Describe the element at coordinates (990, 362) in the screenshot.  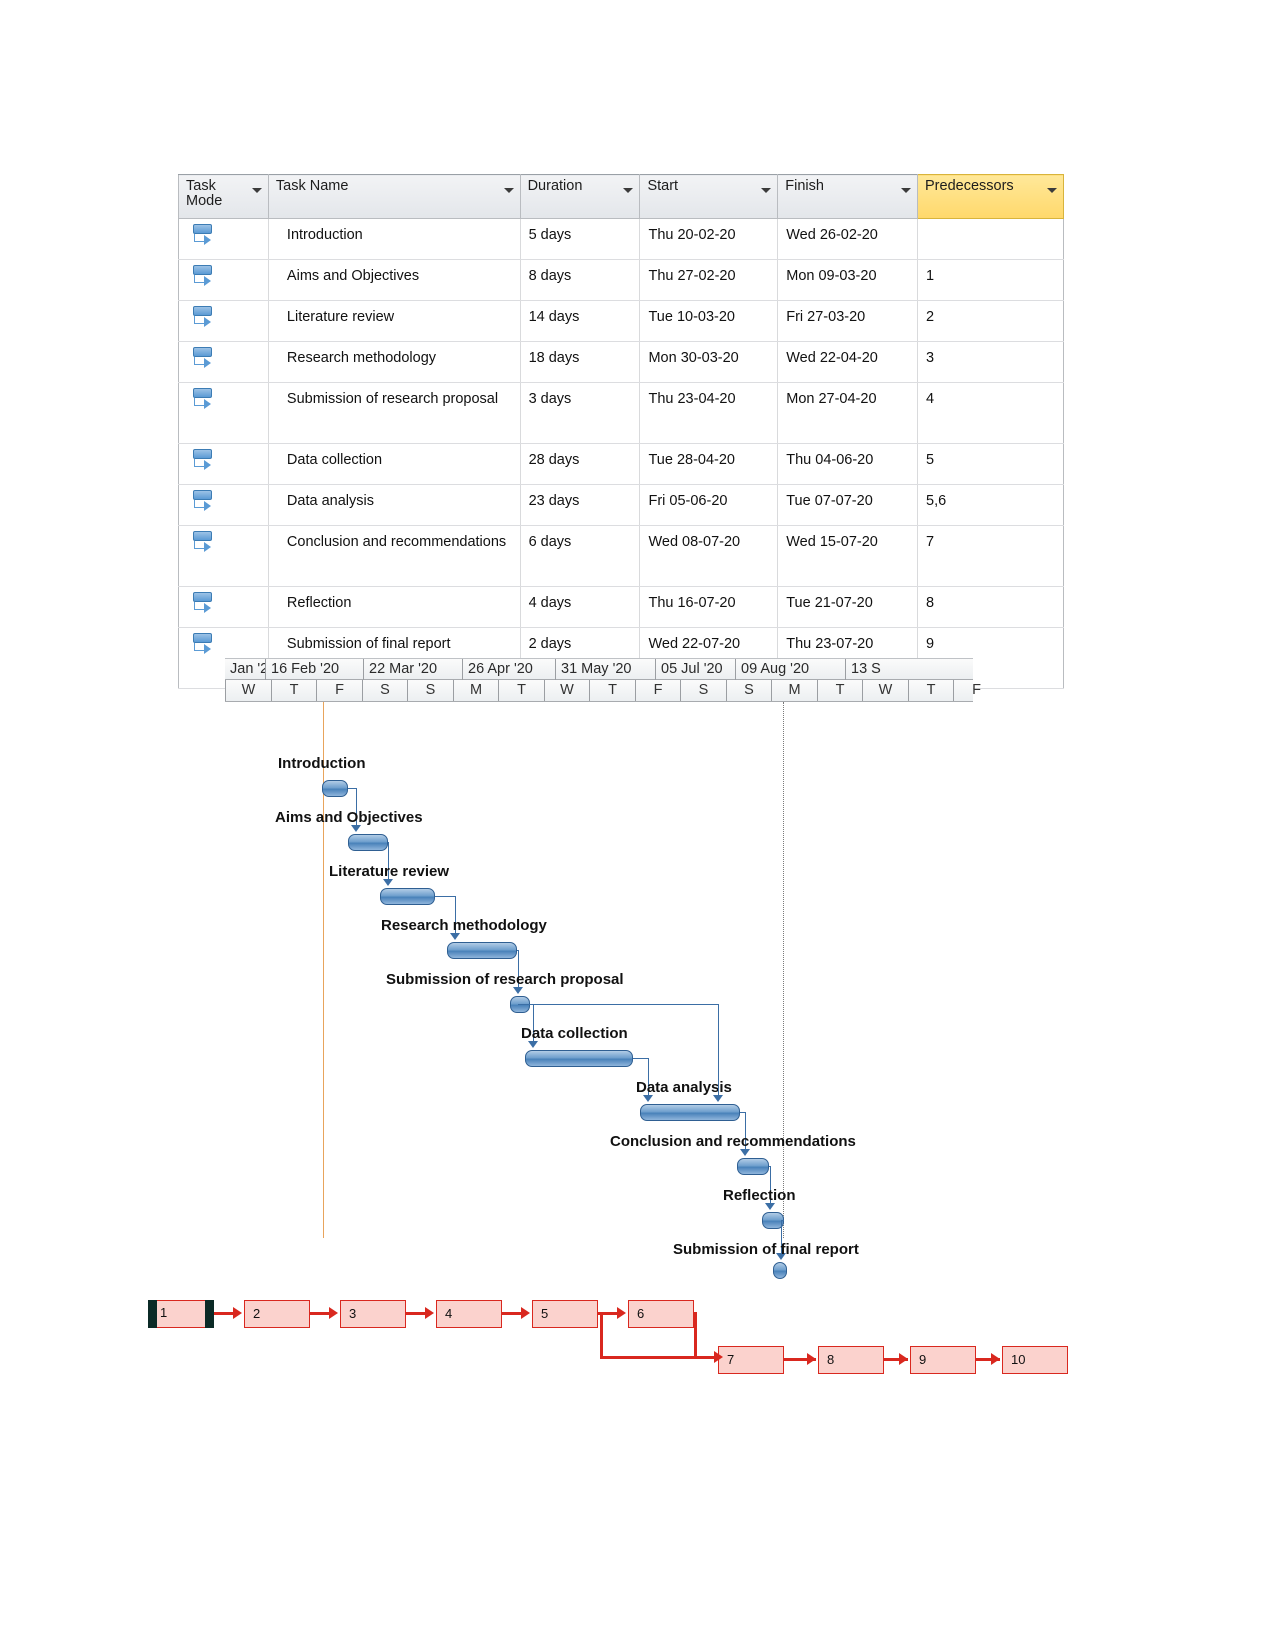
I see `predecessors-cell: 3` at that location.